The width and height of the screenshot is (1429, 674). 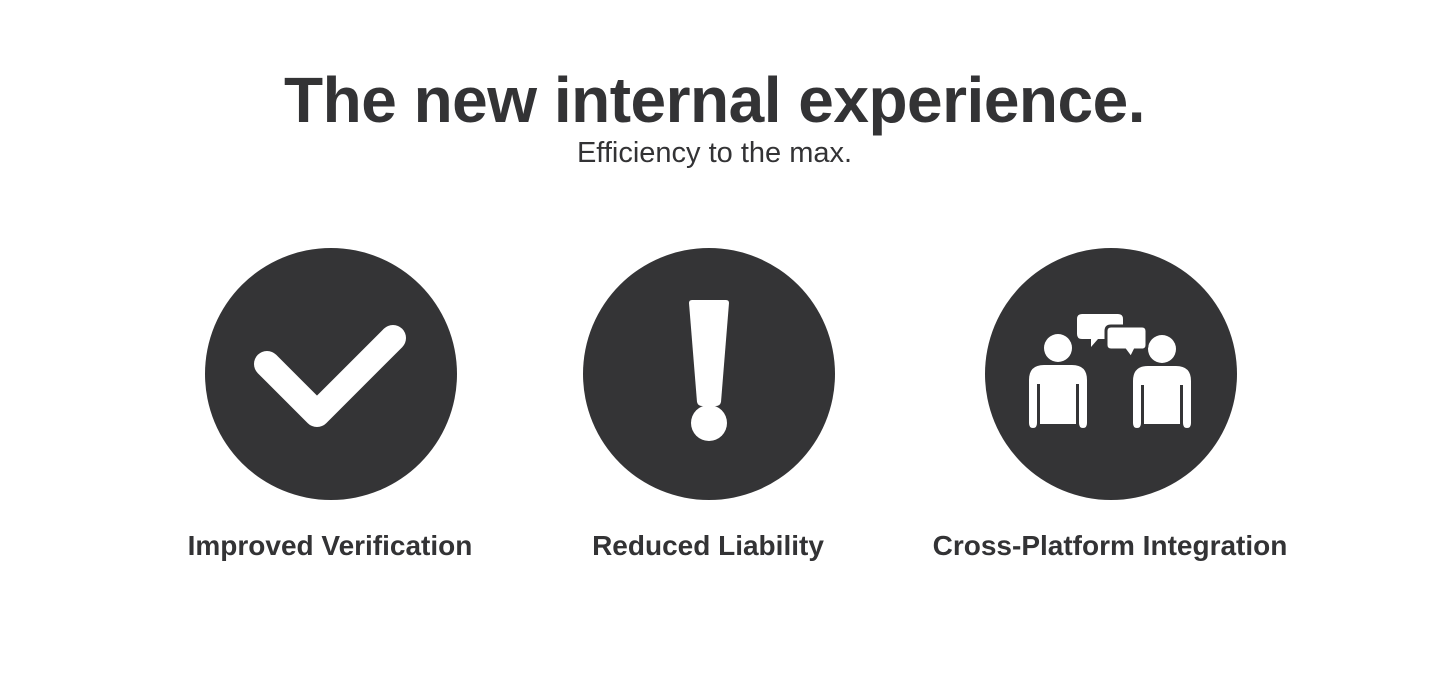 I want to click on page-title: The new internal experience., so click(x=714, y=100).